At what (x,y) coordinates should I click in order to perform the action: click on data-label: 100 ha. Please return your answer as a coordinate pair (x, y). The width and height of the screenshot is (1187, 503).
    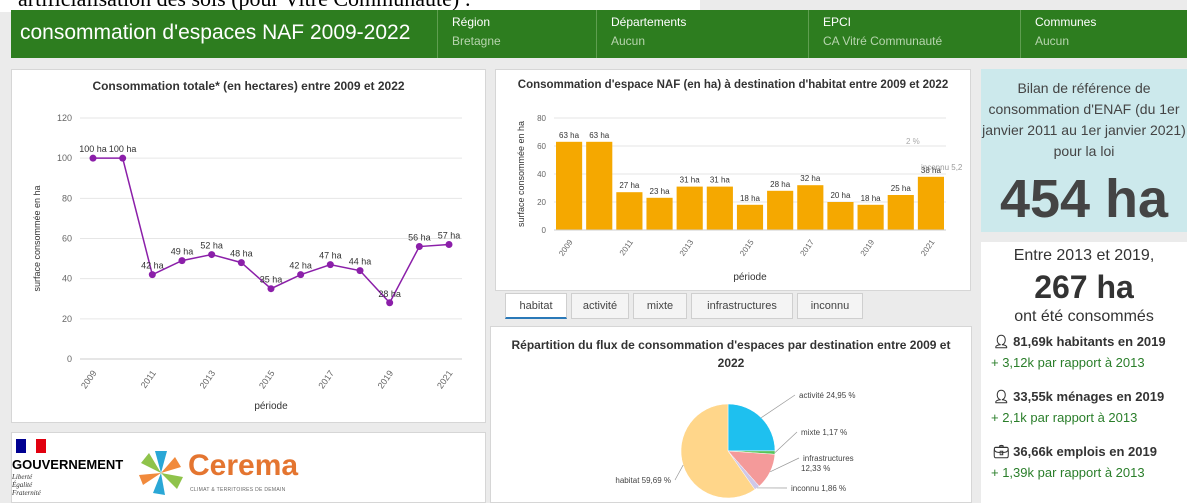
    Looking at the image, I should click on (93, 149).